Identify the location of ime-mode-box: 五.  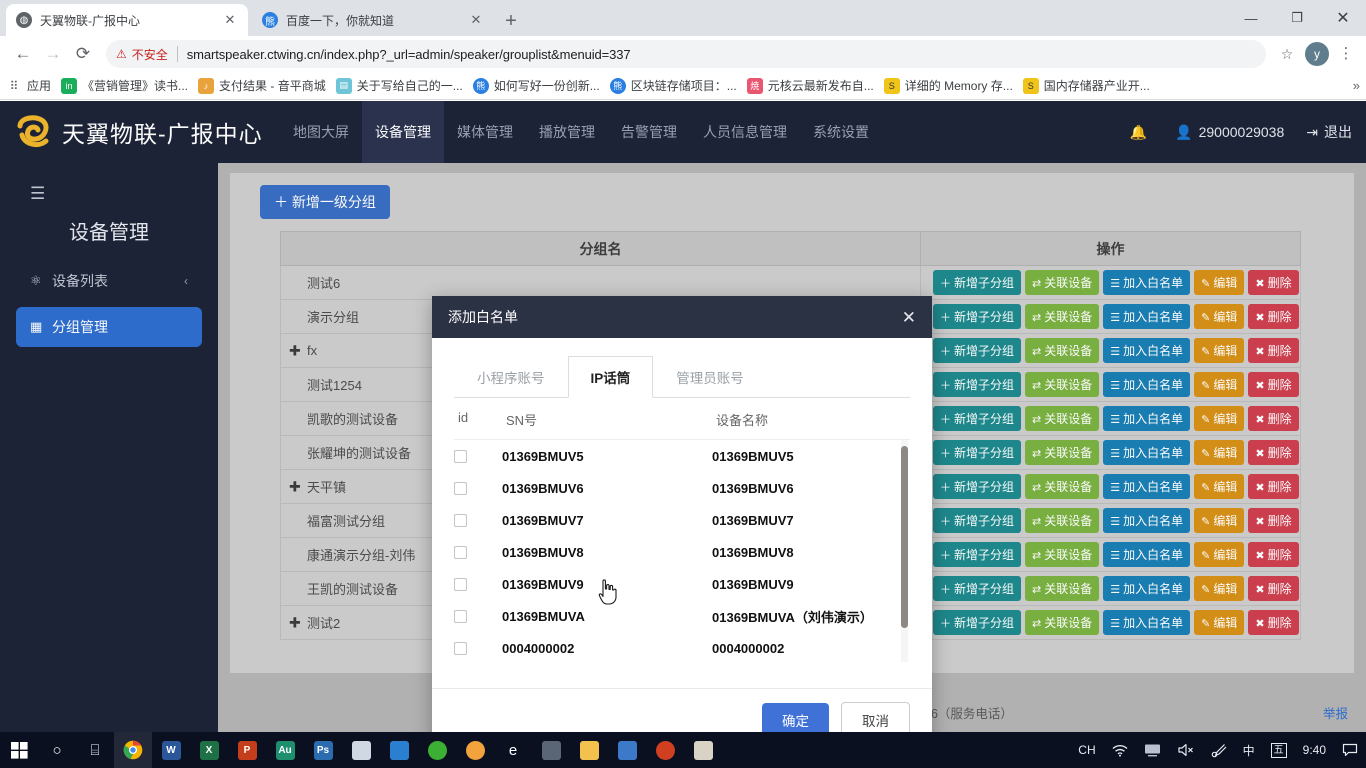
(1279, 750).